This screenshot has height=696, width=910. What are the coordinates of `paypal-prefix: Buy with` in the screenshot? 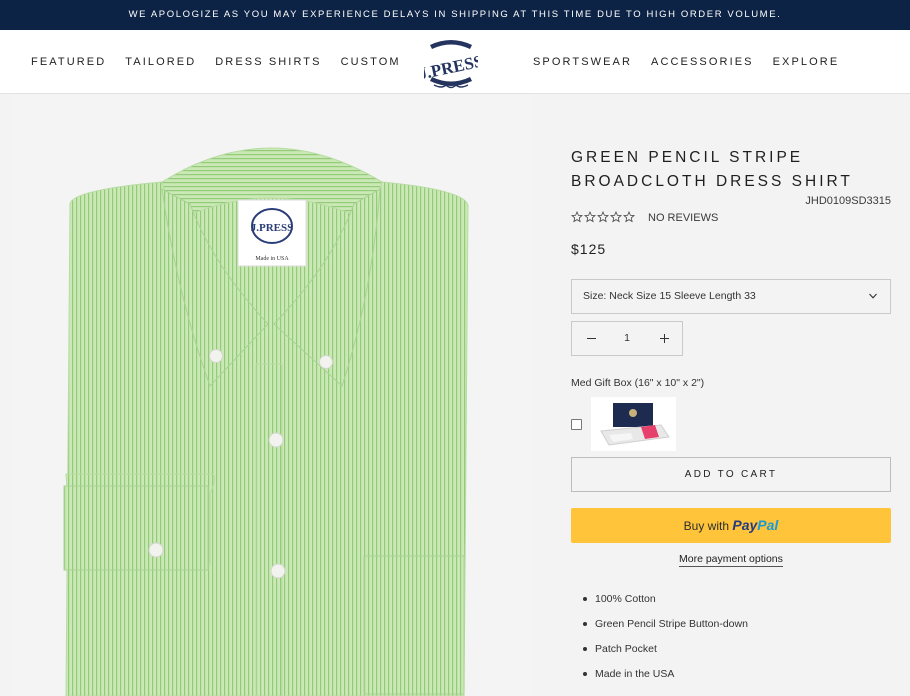 It's located at (706, 526).